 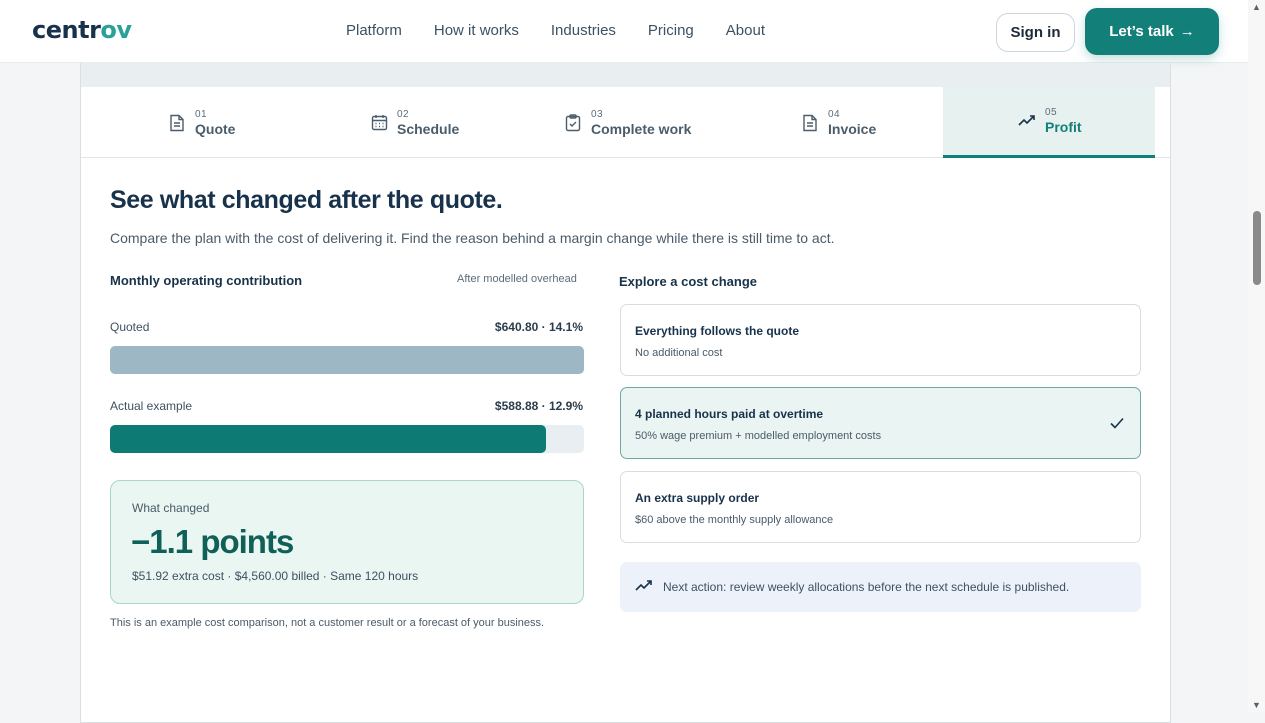 I want to click on tab-label: Profit, so click(x=1063, y=127).